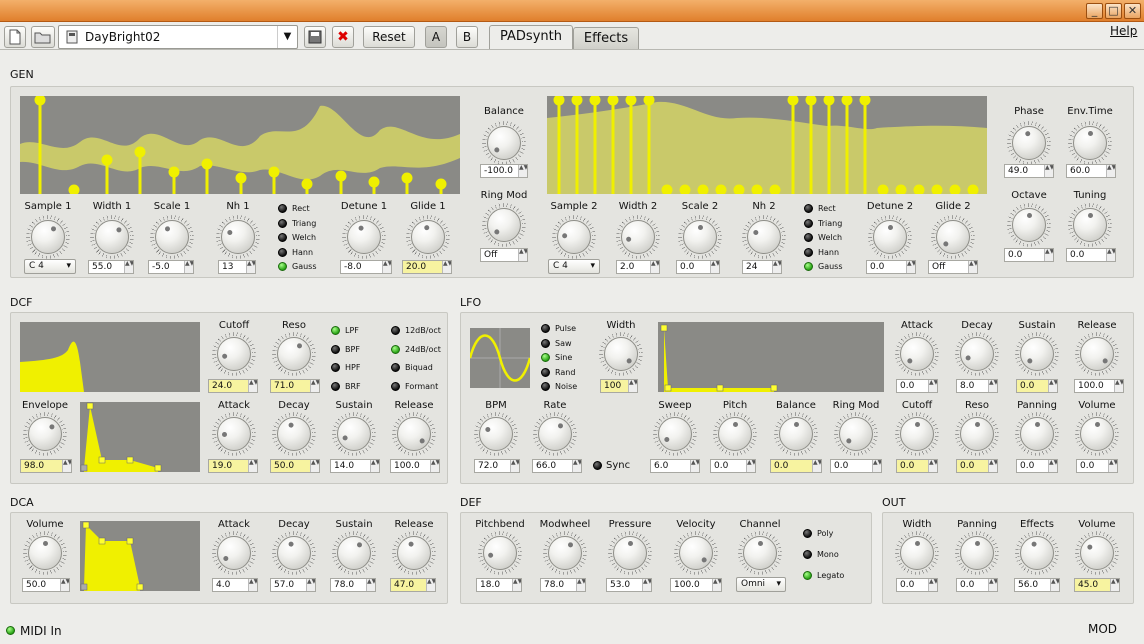  What do you see at coordinates (796, 466) in the screenshot?
I see `lfo-balance-value: 0.0 ▲▼` at bounding box center [796, 466].